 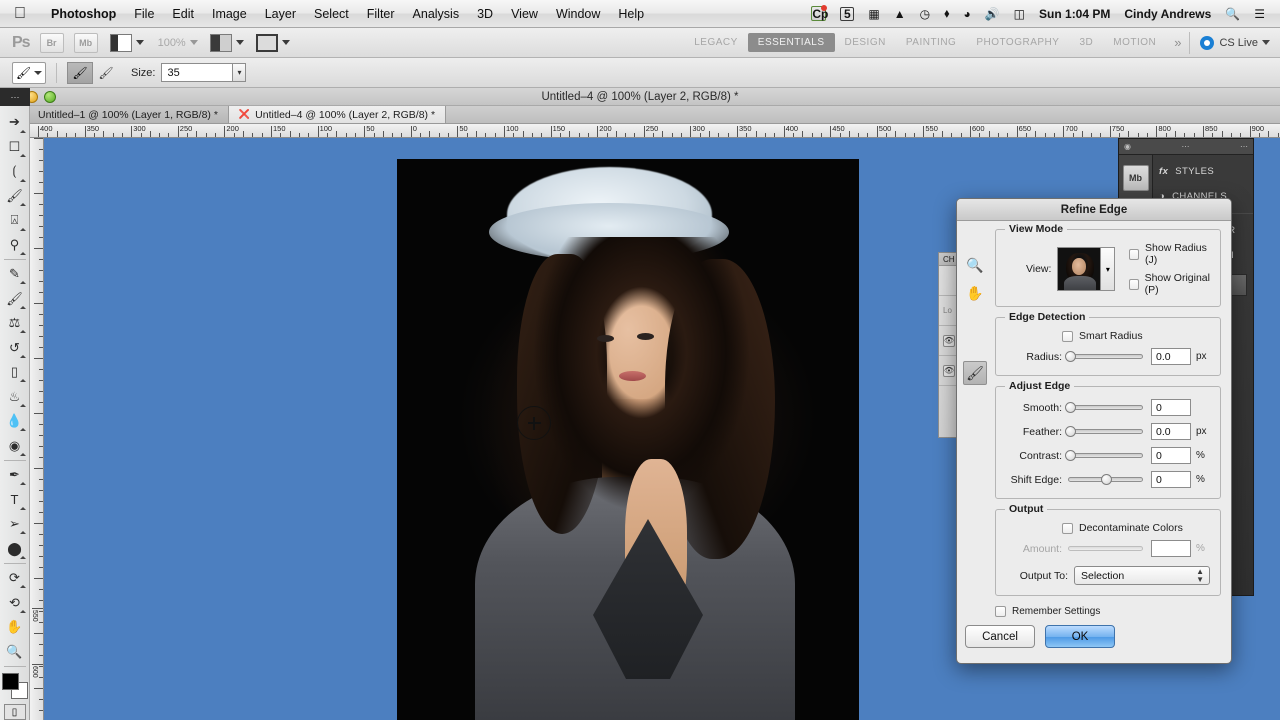 What do you see at coordinates (85, 42) in the screenshot?
I see `mini-bridge-button: Mb` at bounding box center [85, 42].